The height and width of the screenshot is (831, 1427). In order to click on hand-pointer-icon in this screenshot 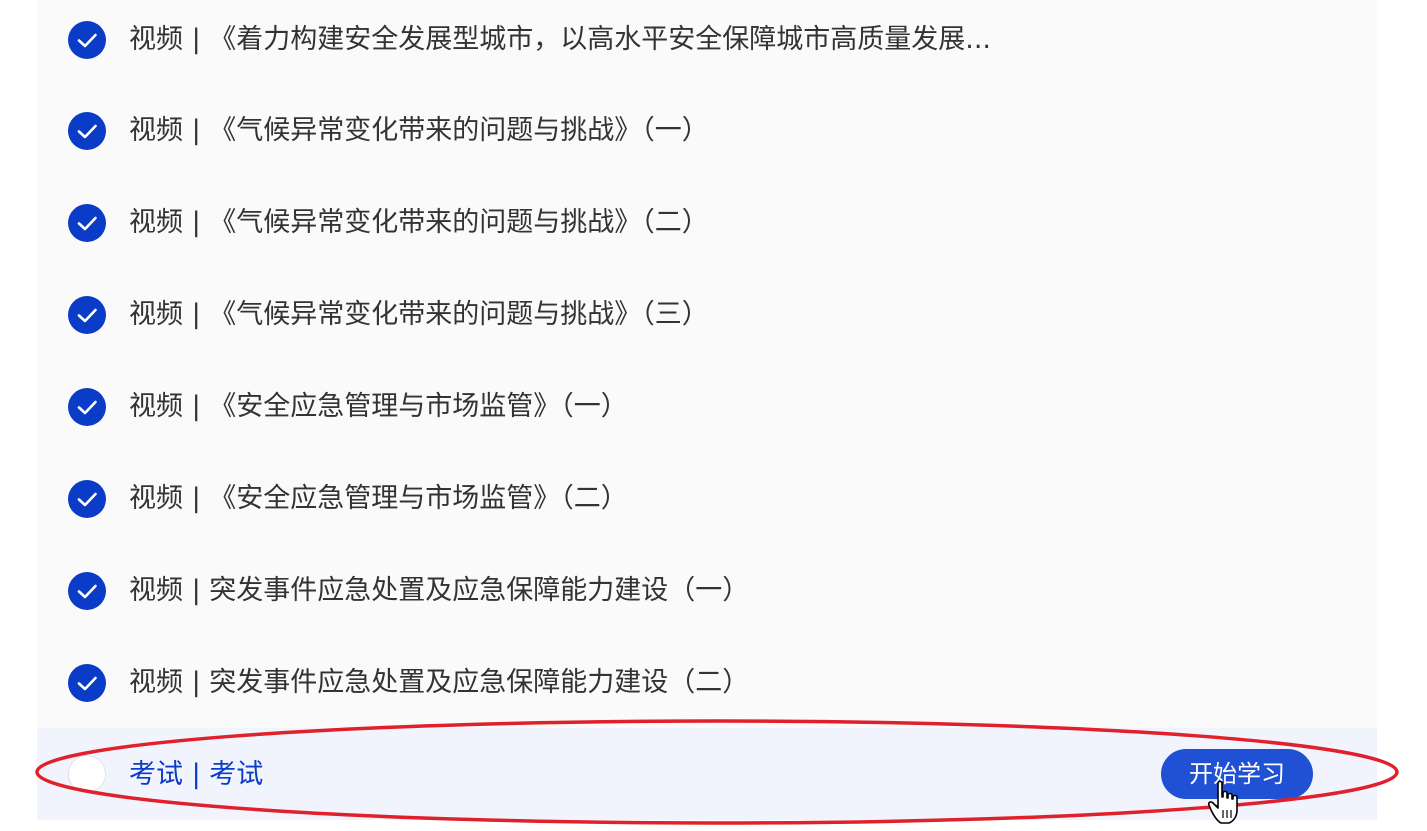, I will do `click(1223, 802)`.